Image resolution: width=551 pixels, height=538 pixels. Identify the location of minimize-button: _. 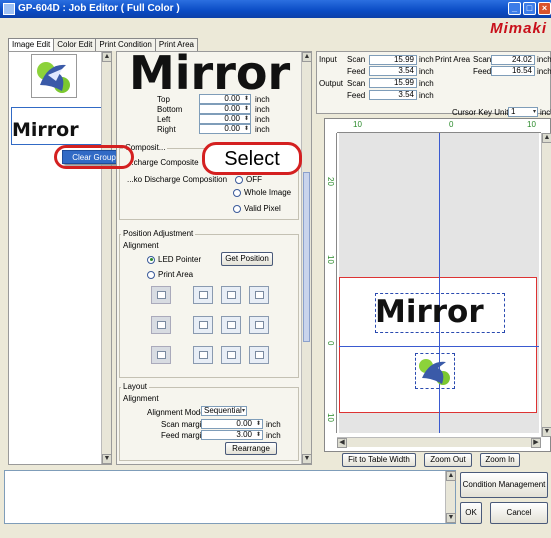
(514, 8).